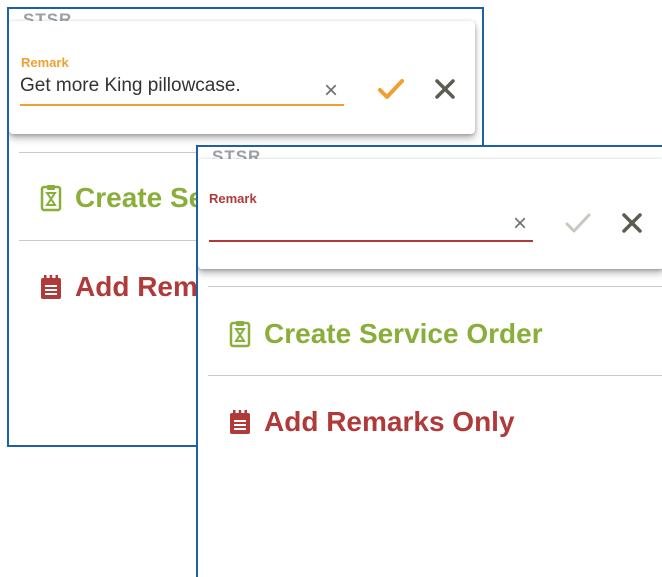 This screenshot has height=577, width=662. I want to click on create-service-order-label: Create Se, so click(140, 197).